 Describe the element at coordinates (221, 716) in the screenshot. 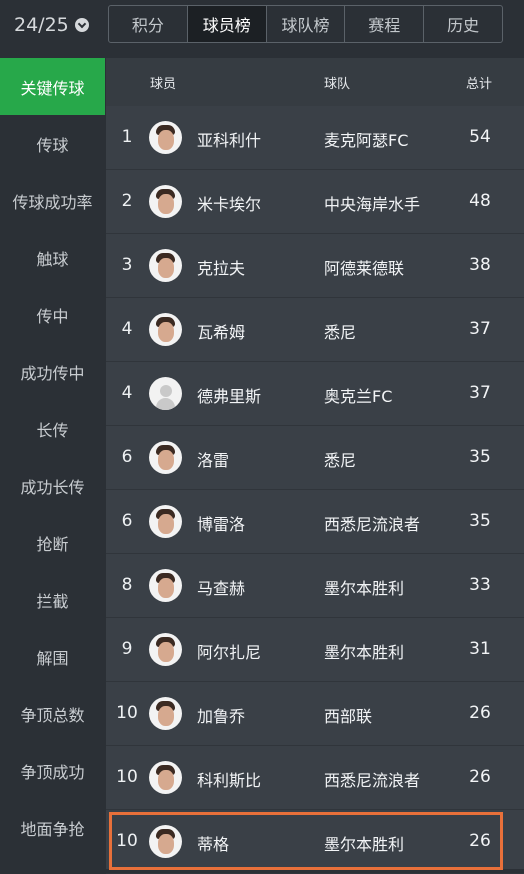

I see `player-name: 加鲁乔` at that location.